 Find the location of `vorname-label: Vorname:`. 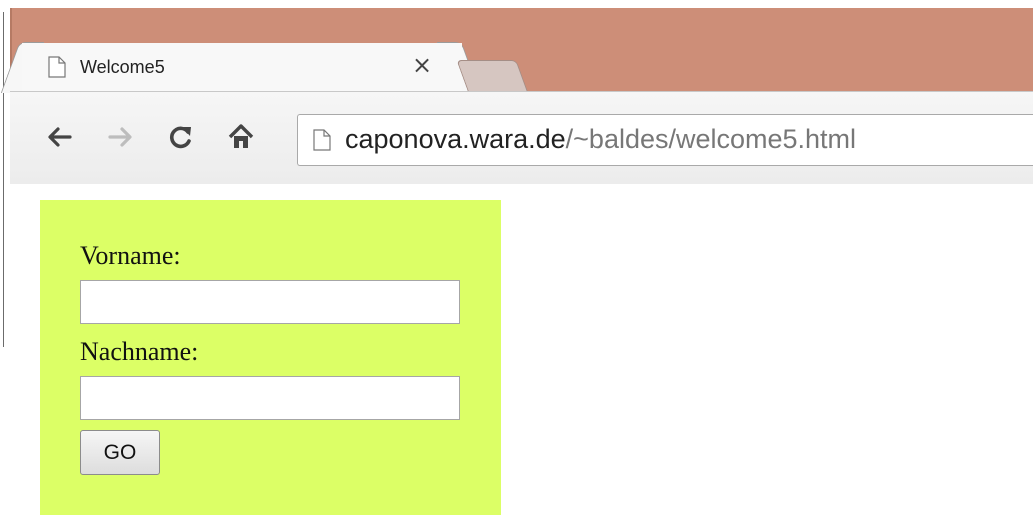

vorname-label: Vorname: is located at coordinates (130, 255).